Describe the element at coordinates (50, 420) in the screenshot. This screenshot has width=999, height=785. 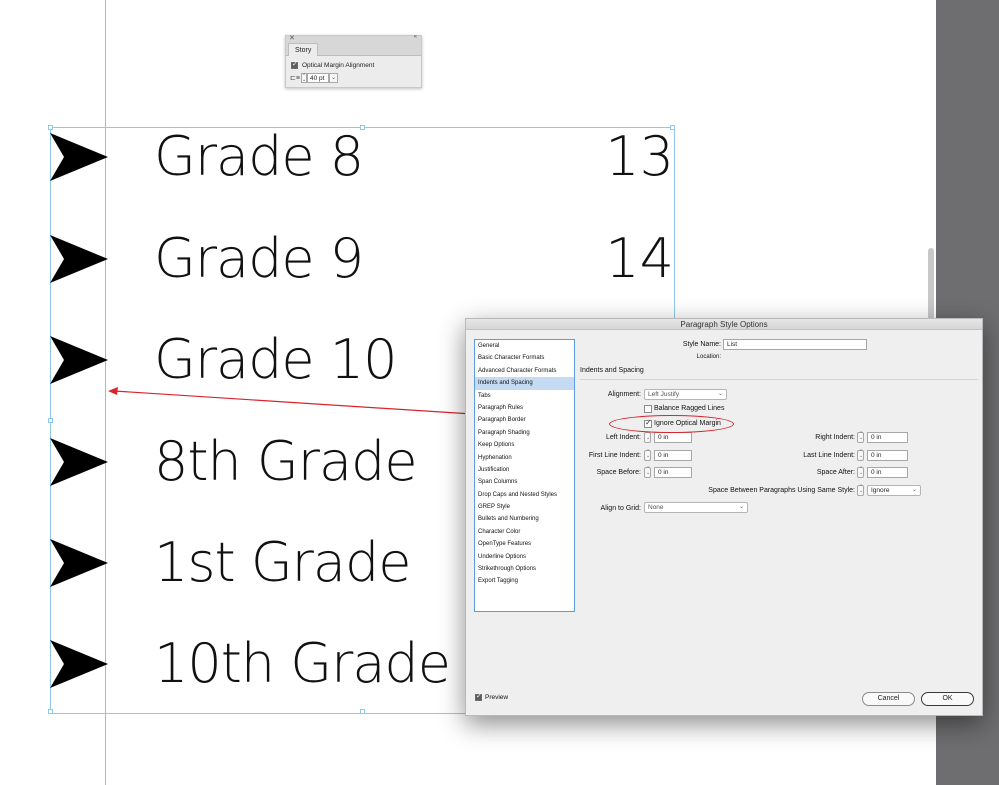
I see `frame-handle-ml` at that location.